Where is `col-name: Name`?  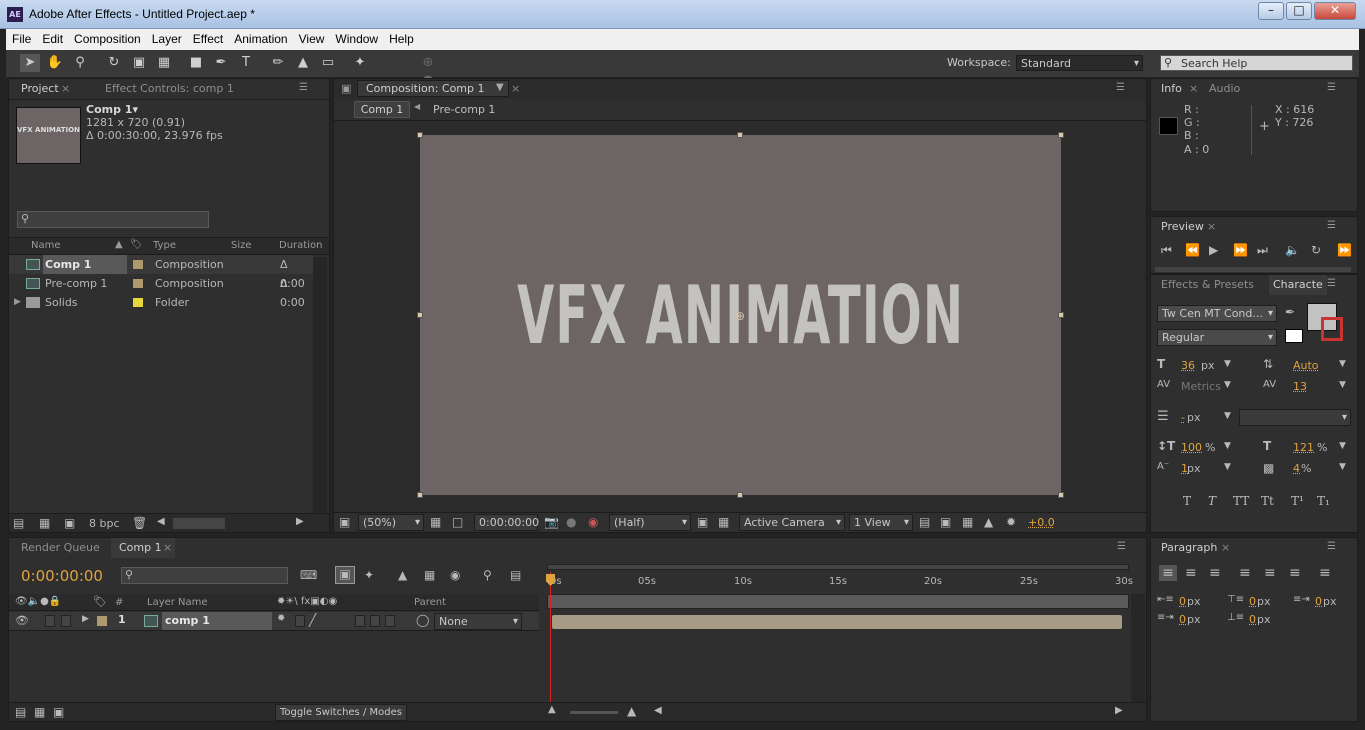 col-name: Name is located at coordinates (46, 245).